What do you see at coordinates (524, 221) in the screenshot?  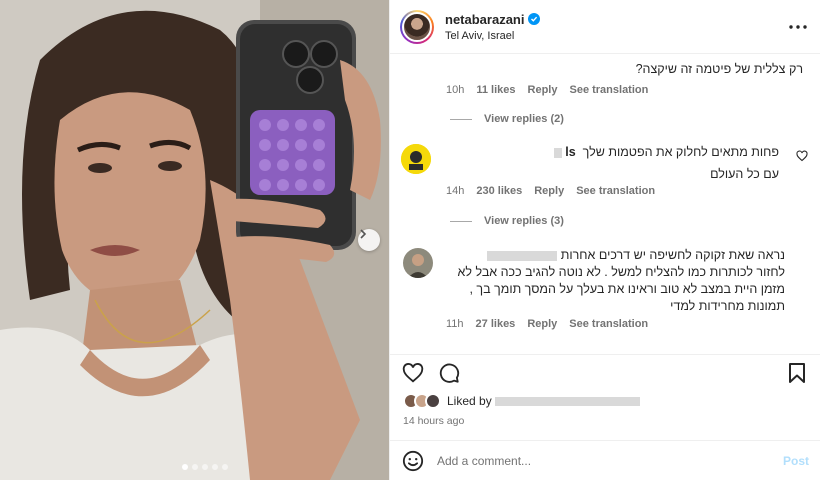 I see `view-replies-label: View replies (3)` at bounding box center [524, 221].